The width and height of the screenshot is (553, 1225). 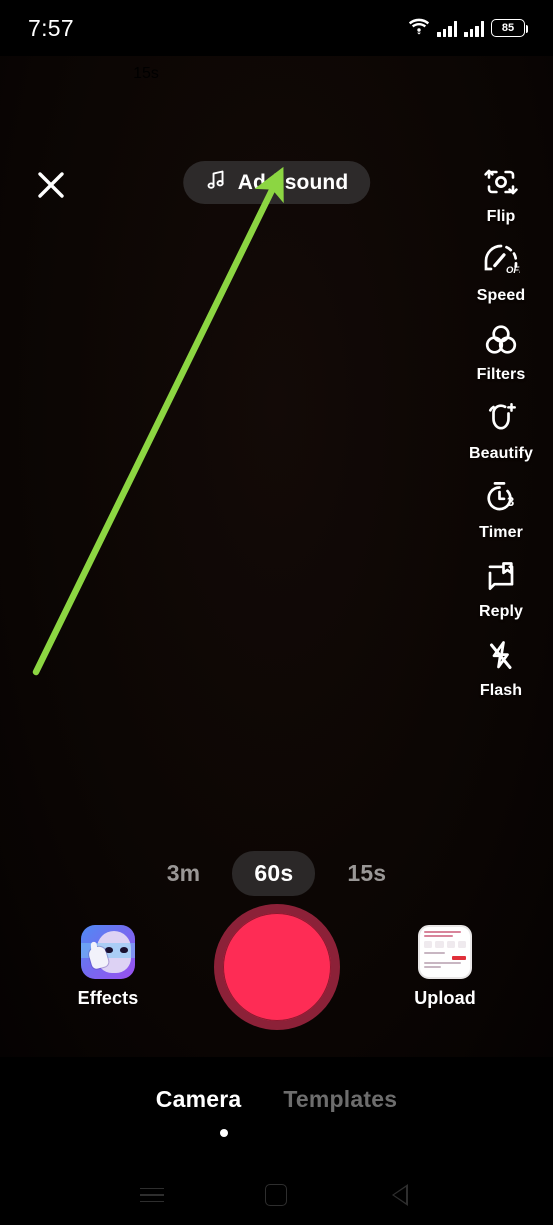 I want to click on mode-tabs: Camera Templates, so click(x=276, y=1111).